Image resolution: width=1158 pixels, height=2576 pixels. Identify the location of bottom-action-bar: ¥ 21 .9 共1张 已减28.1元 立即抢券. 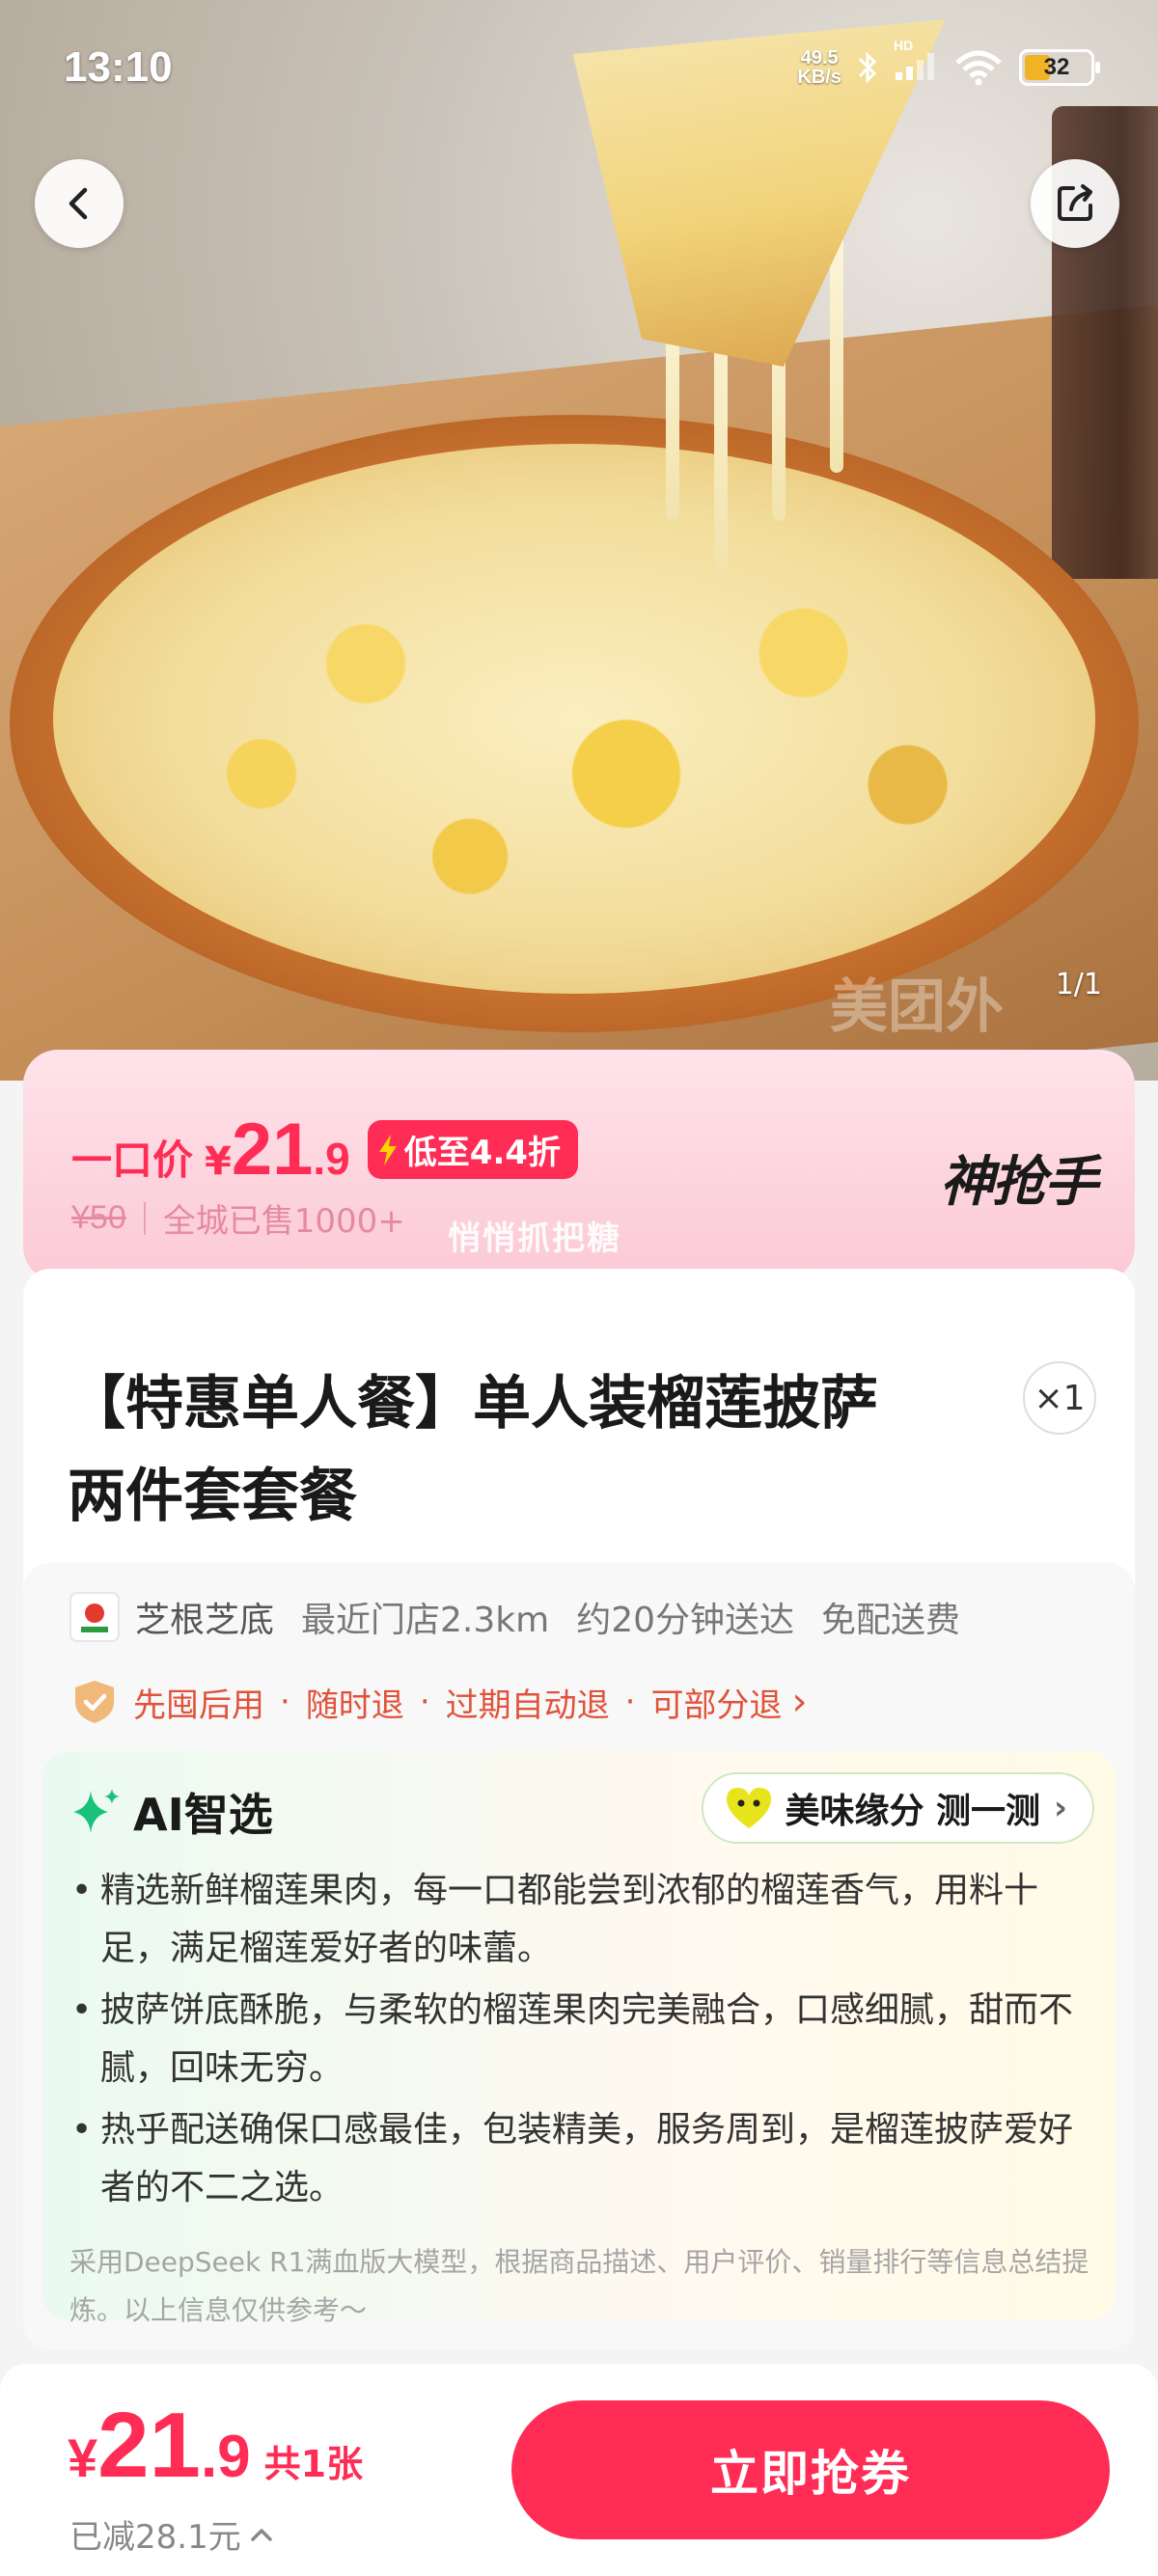
(579, 2470).